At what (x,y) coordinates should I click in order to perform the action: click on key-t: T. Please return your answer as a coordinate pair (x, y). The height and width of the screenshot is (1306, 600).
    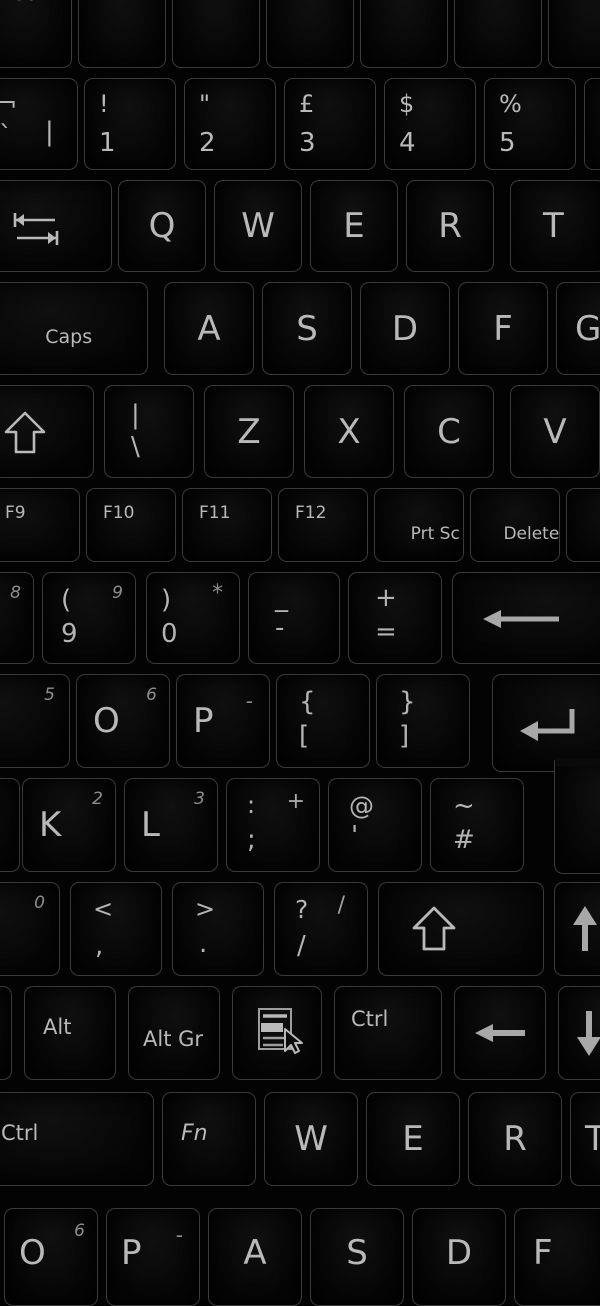
    Looking at the image, I should click on (555, 226).